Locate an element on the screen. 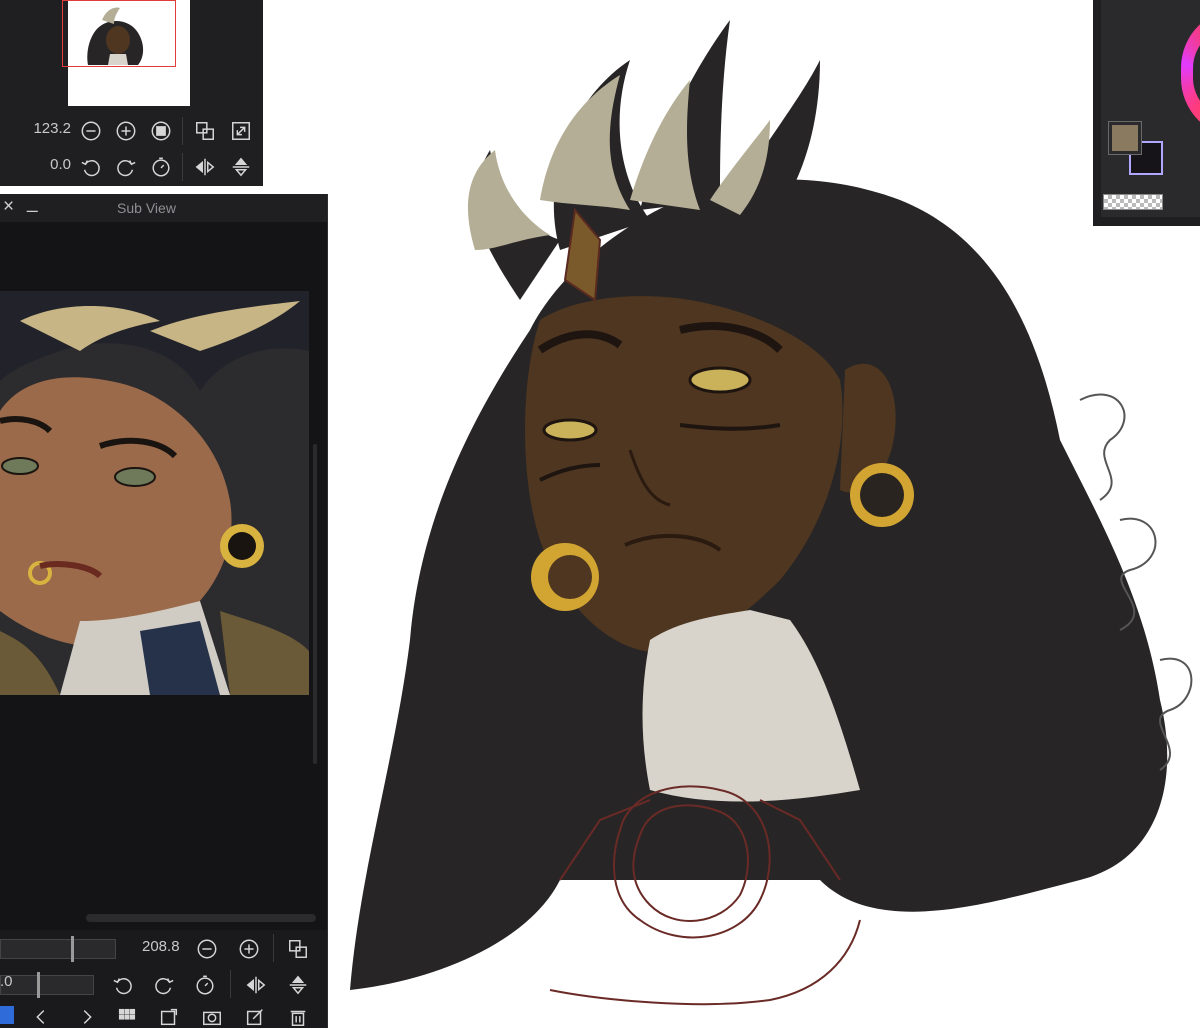  subview-zoom-out-button is located at coordinates (207, 949).